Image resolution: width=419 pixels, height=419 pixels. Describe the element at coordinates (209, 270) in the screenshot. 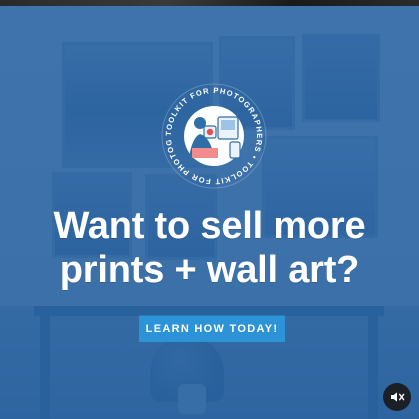

I see `headline-line-2: prints + wall art?` at that location.